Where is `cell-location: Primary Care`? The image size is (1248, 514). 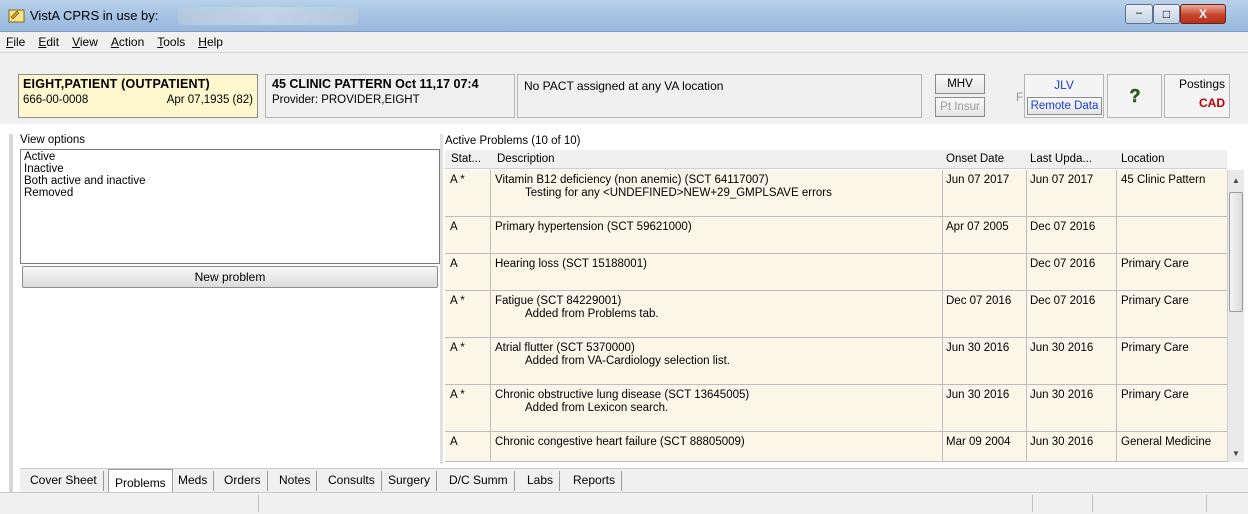 cell-location: Primary Care is located at coordinates (1155, 301).